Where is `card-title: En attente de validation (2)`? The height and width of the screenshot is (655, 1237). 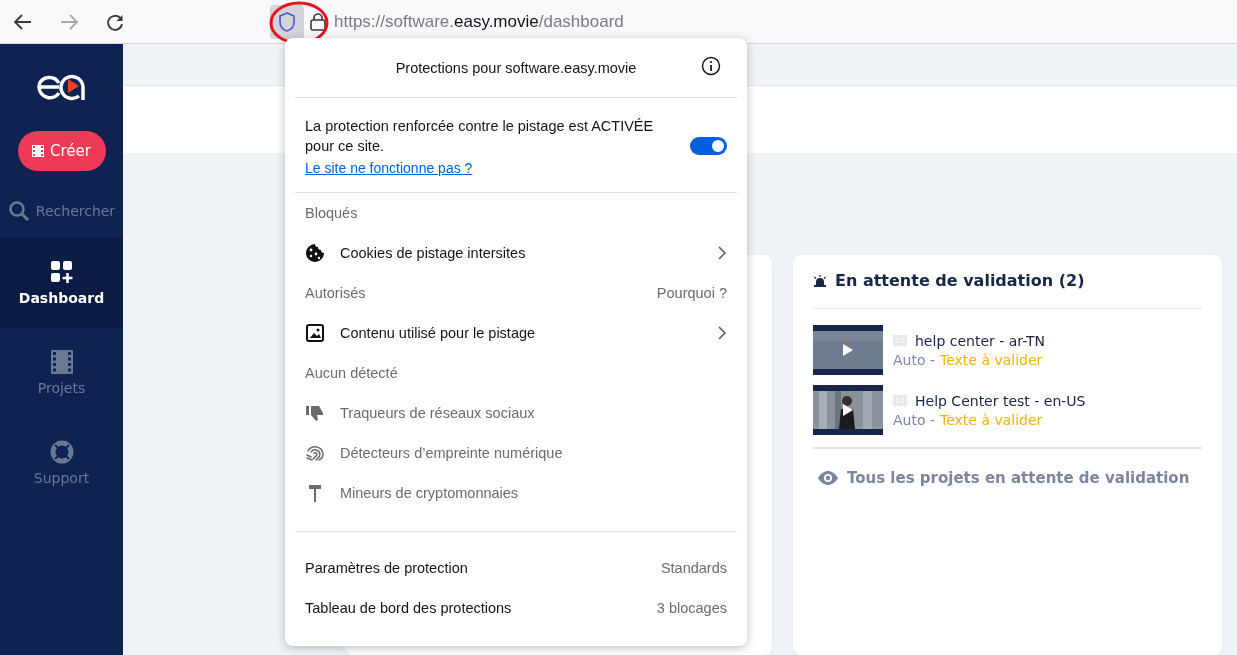 card-title: En attente de validation (2) is located at coordinates (960, 280).